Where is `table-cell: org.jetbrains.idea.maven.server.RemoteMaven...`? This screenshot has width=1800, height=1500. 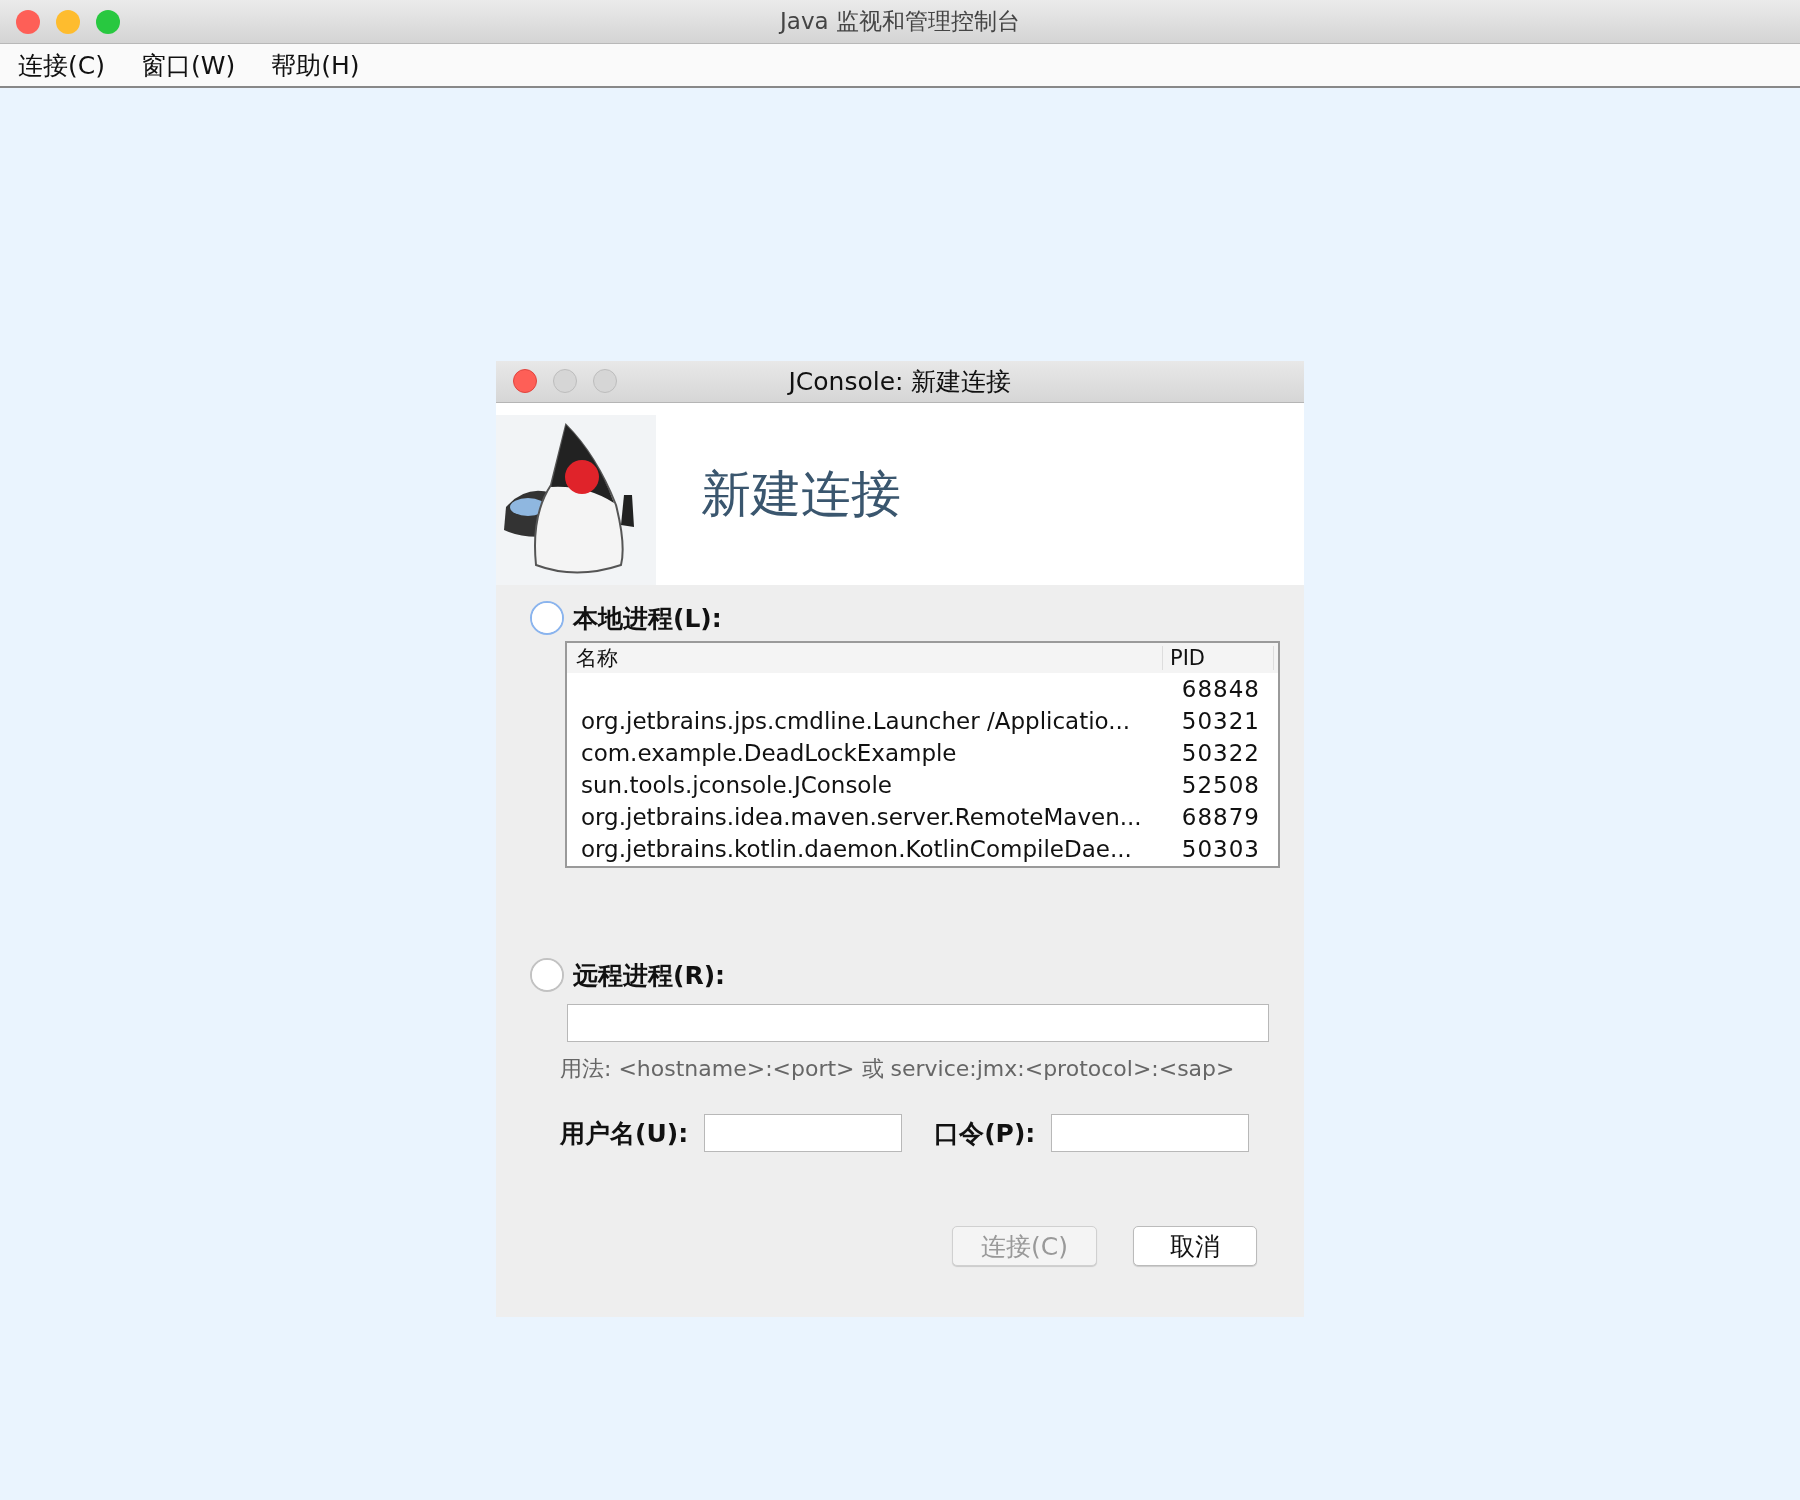 table-cell: org.jetbrains.idea.maven.server.RemoteMaven... is located at coordinates (861, 817).